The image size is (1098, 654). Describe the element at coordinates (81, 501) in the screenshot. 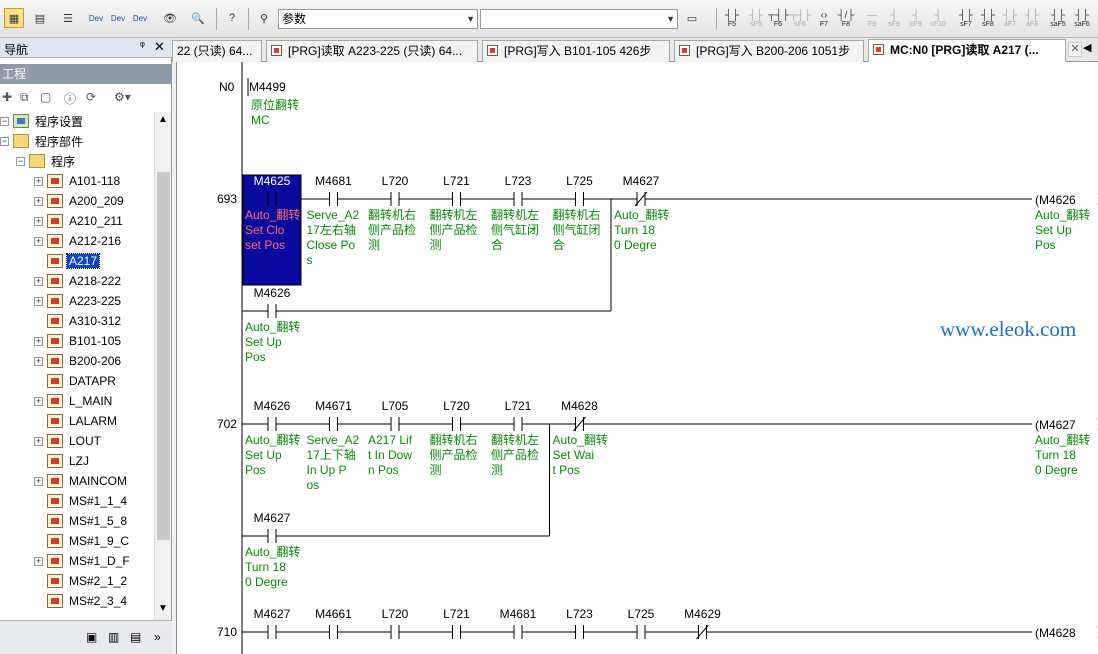

I see `tree-item: MS#1_1_4` at that location.